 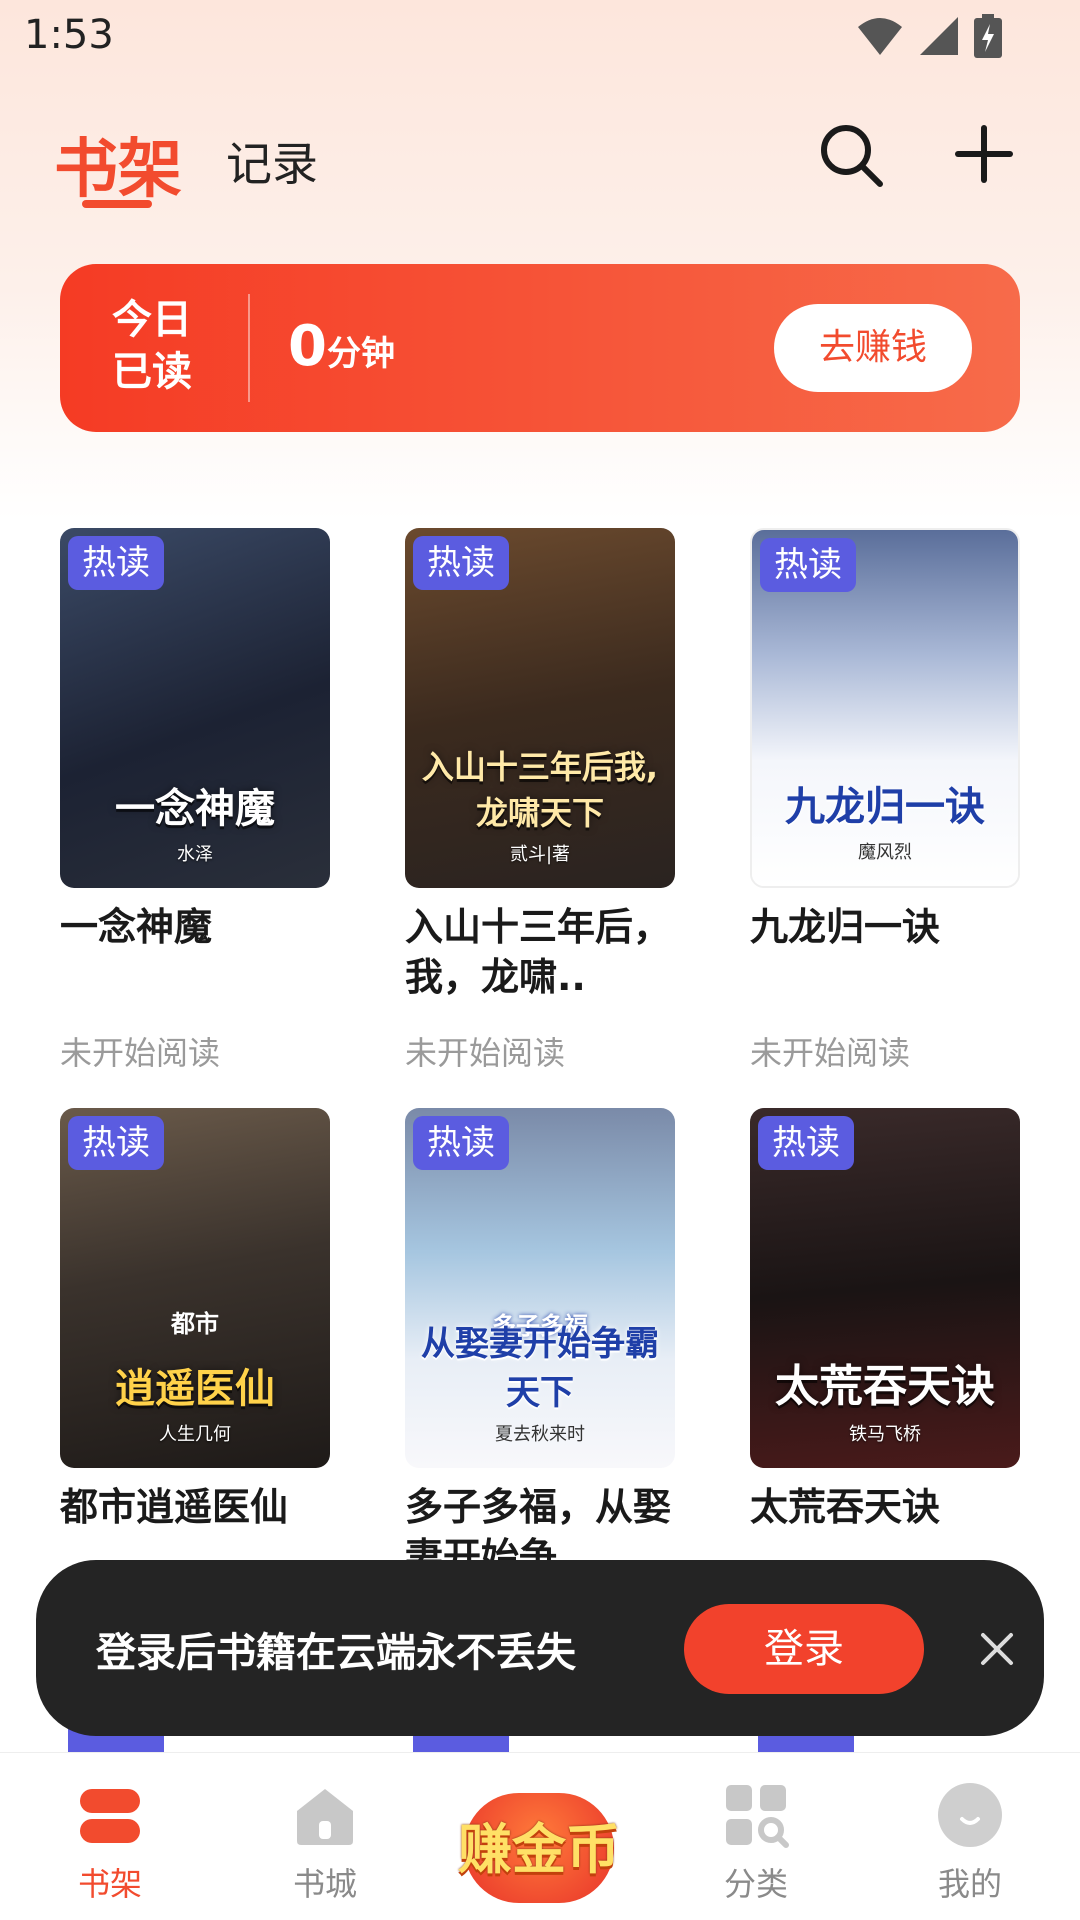 I want to click on nav-item-bookstore: 书城, so click(x=325, y=1836).